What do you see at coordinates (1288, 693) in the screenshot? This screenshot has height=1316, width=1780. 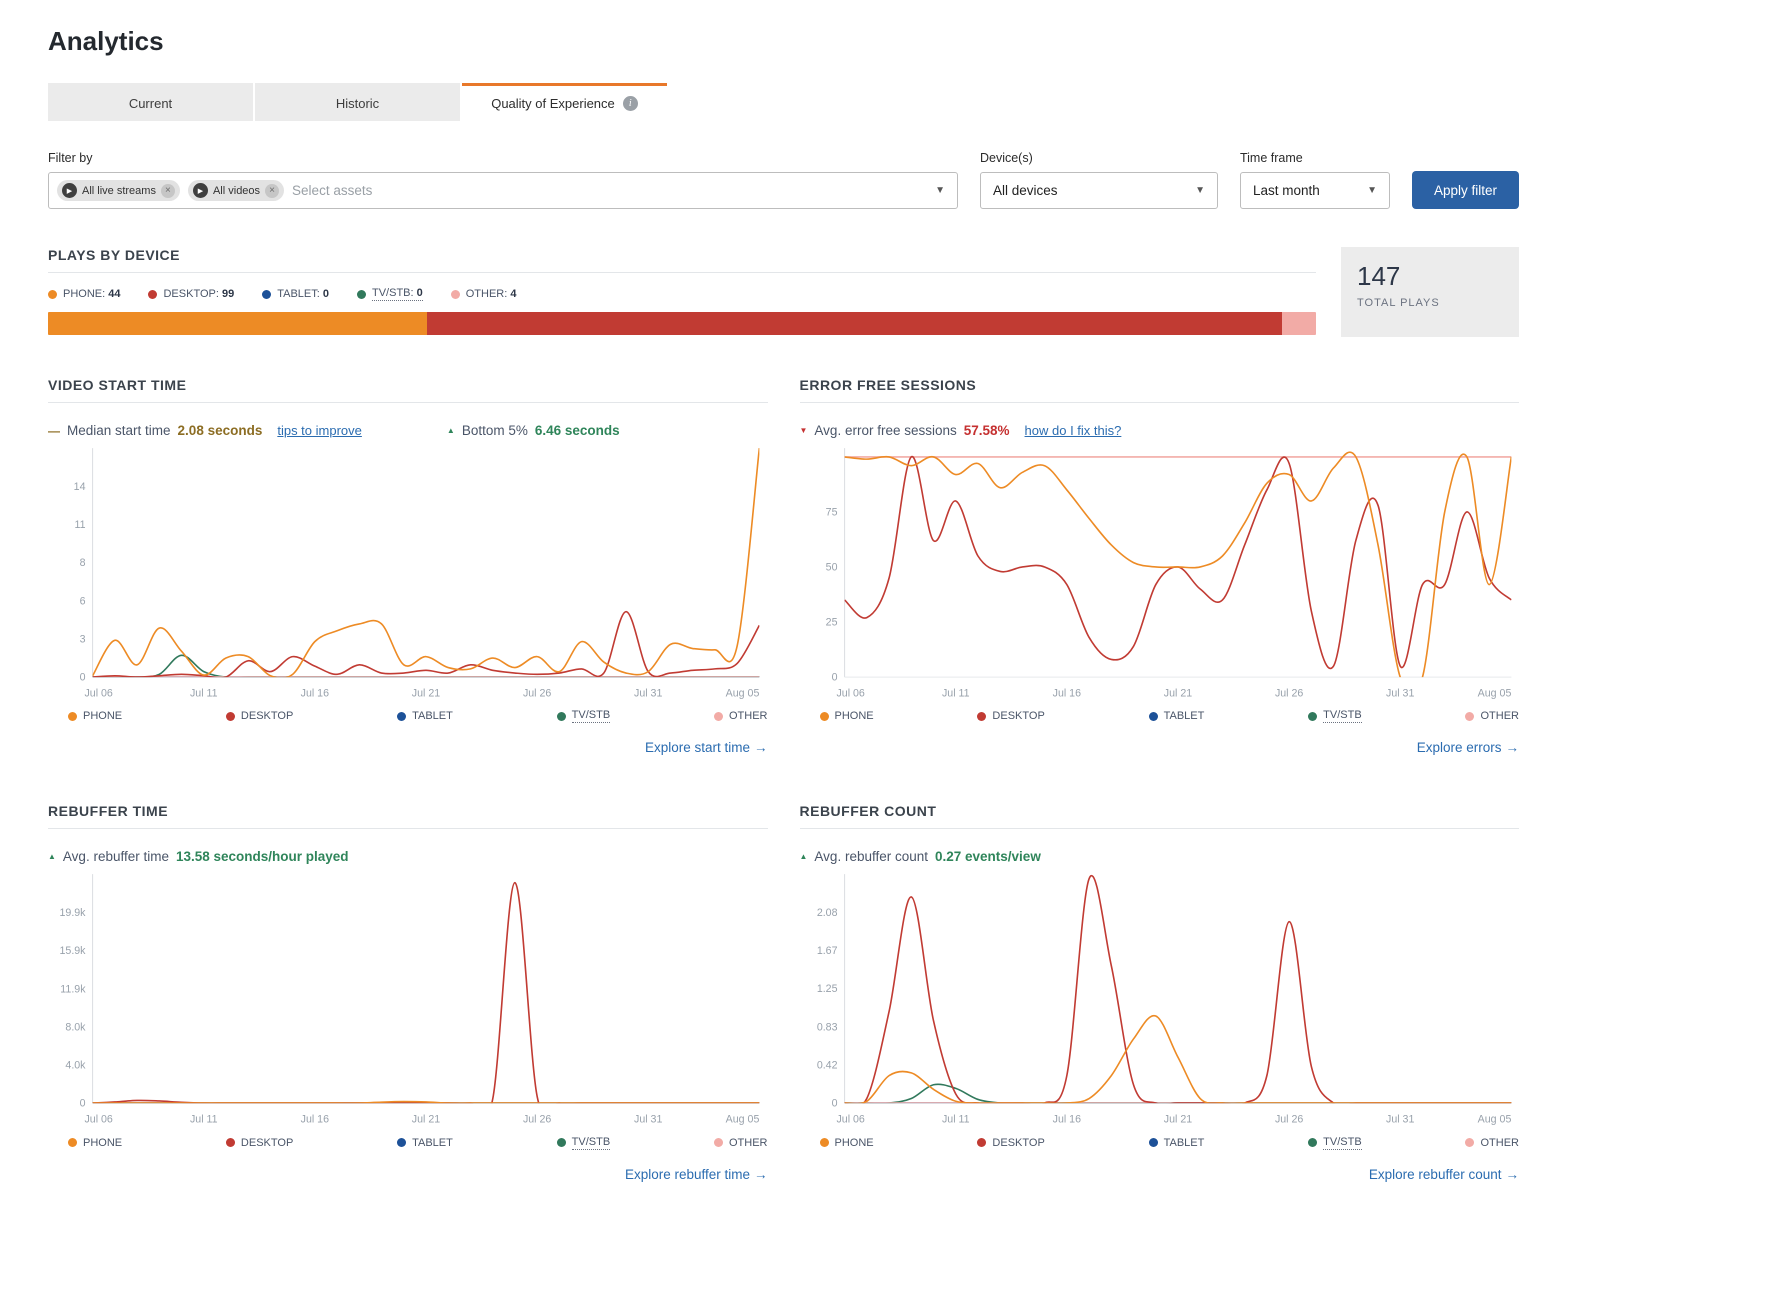 I see `svg-text: Jul 26` at bounding box center [1288, 693].